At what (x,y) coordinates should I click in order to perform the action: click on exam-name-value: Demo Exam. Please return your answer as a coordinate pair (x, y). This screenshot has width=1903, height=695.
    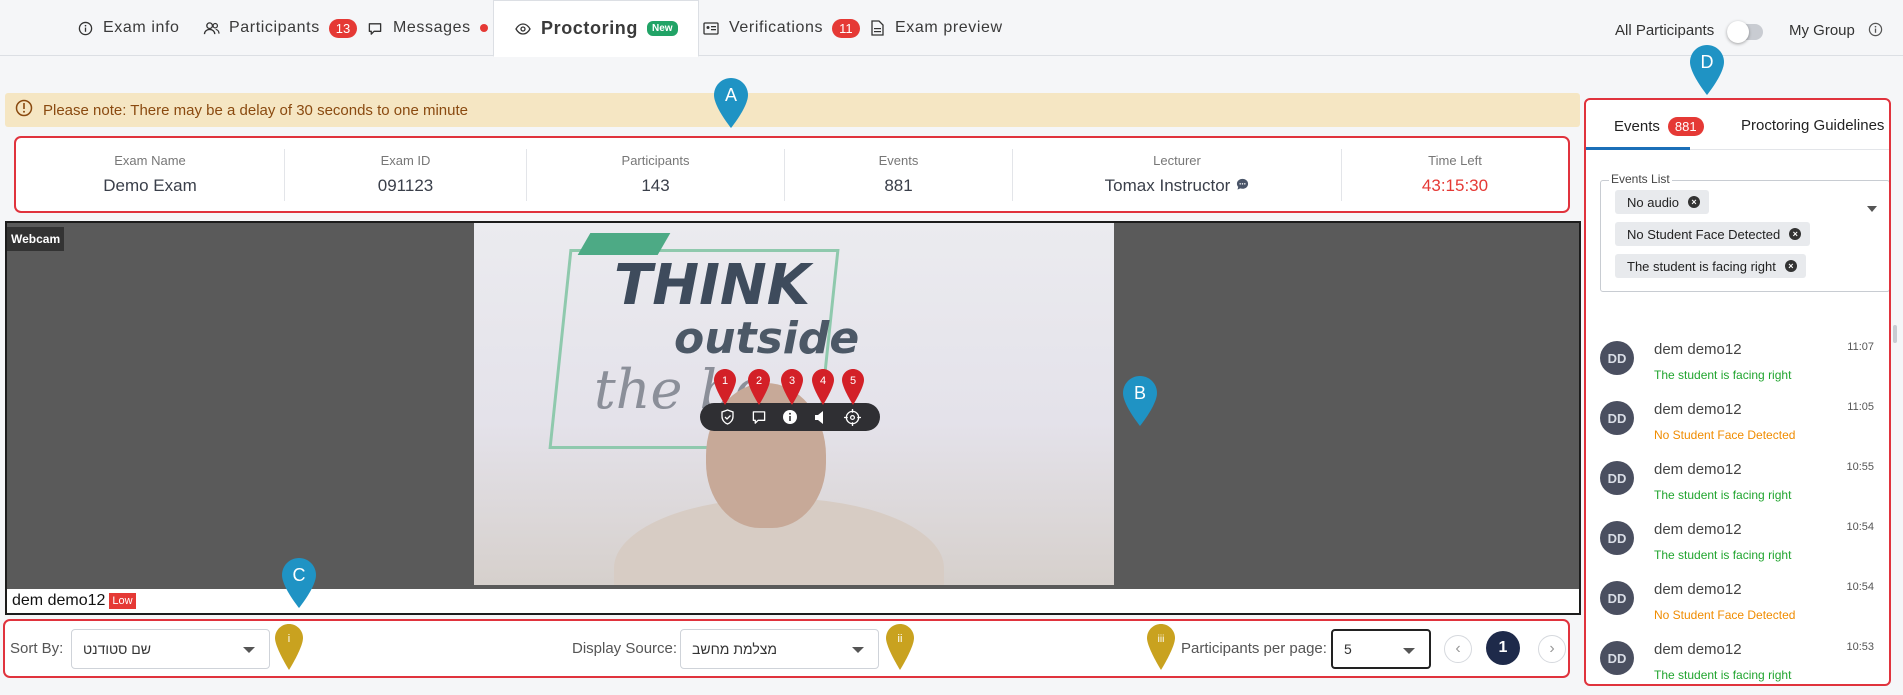
    Looking at the image, I should click on (150, 185).